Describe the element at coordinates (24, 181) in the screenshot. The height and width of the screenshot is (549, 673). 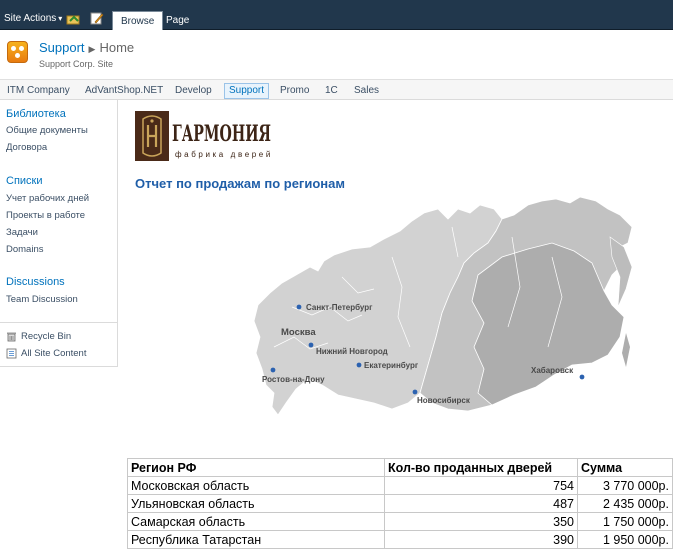
I see `ql-header-lists: Списки` at that location.